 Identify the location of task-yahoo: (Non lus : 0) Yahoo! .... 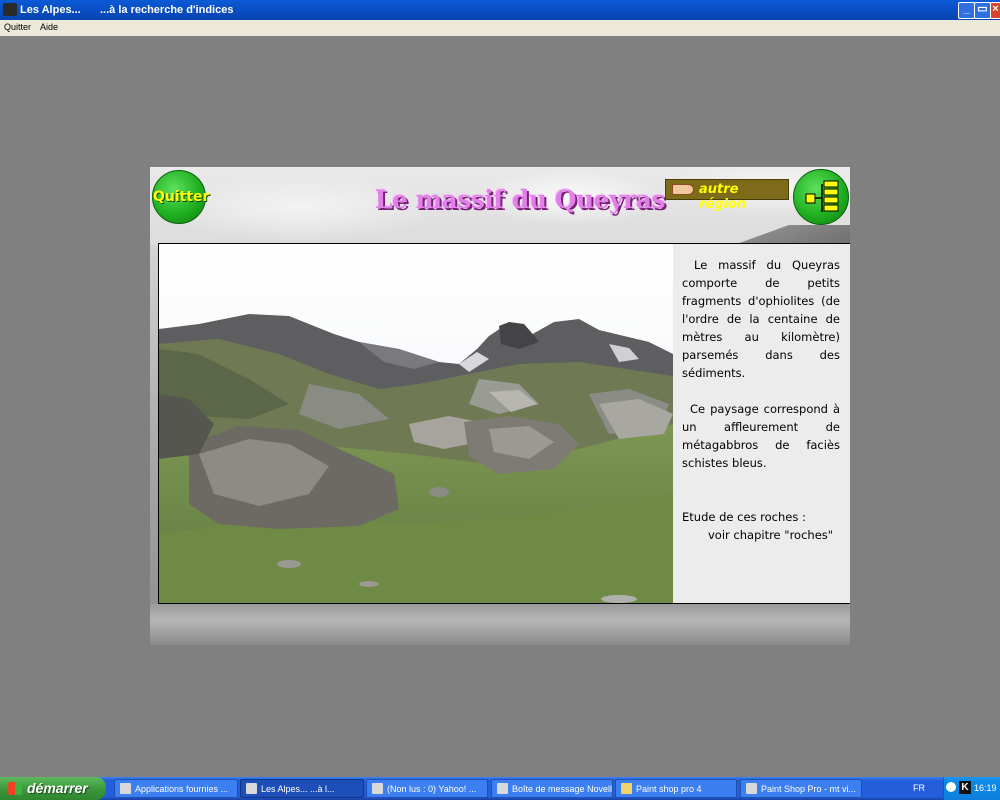
(427, 788).